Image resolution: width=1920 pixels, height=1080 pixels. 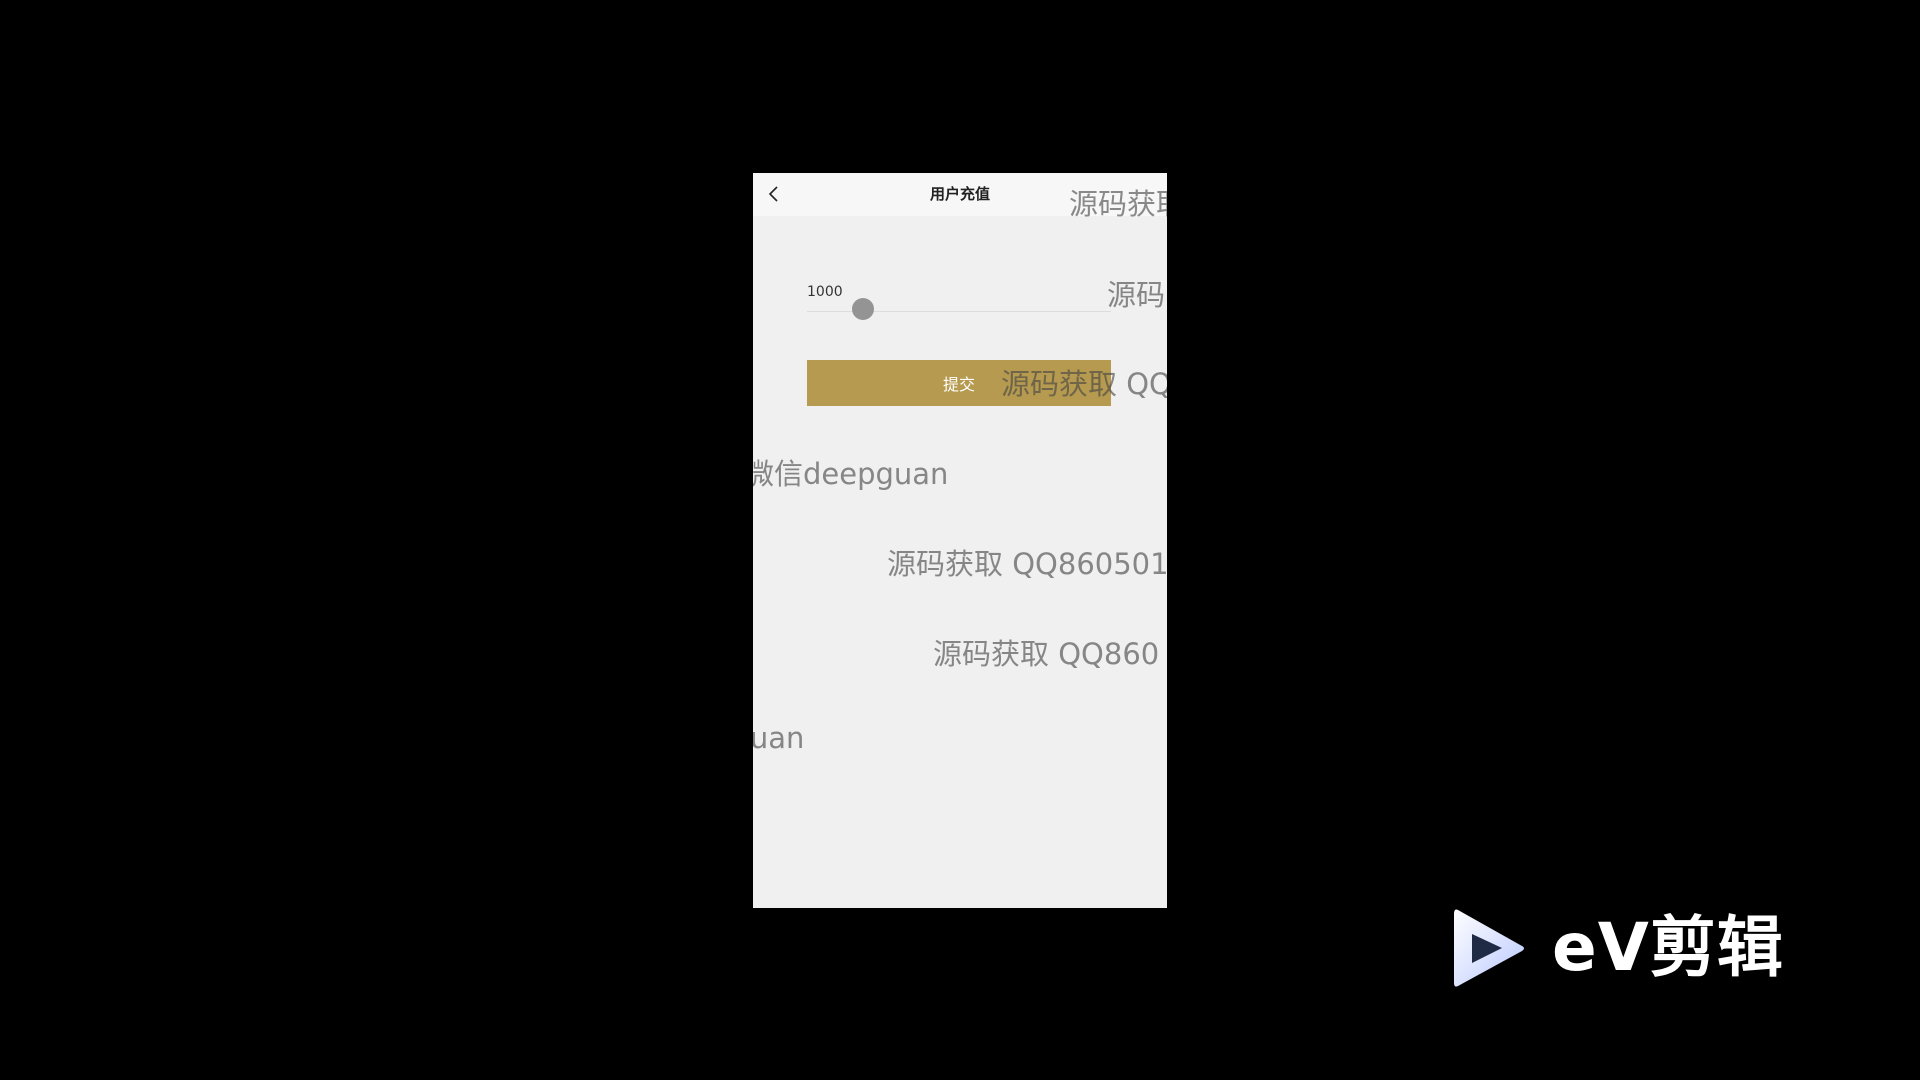 I want to click on watermark-text: pguan, so click(x=779, y=738).